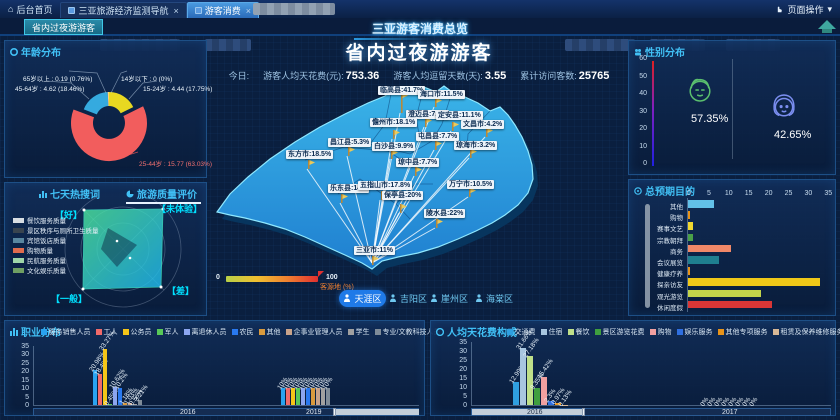  I want to click on age-slice-label: 14岁以下 : 0 (0%), so click(147, 79).